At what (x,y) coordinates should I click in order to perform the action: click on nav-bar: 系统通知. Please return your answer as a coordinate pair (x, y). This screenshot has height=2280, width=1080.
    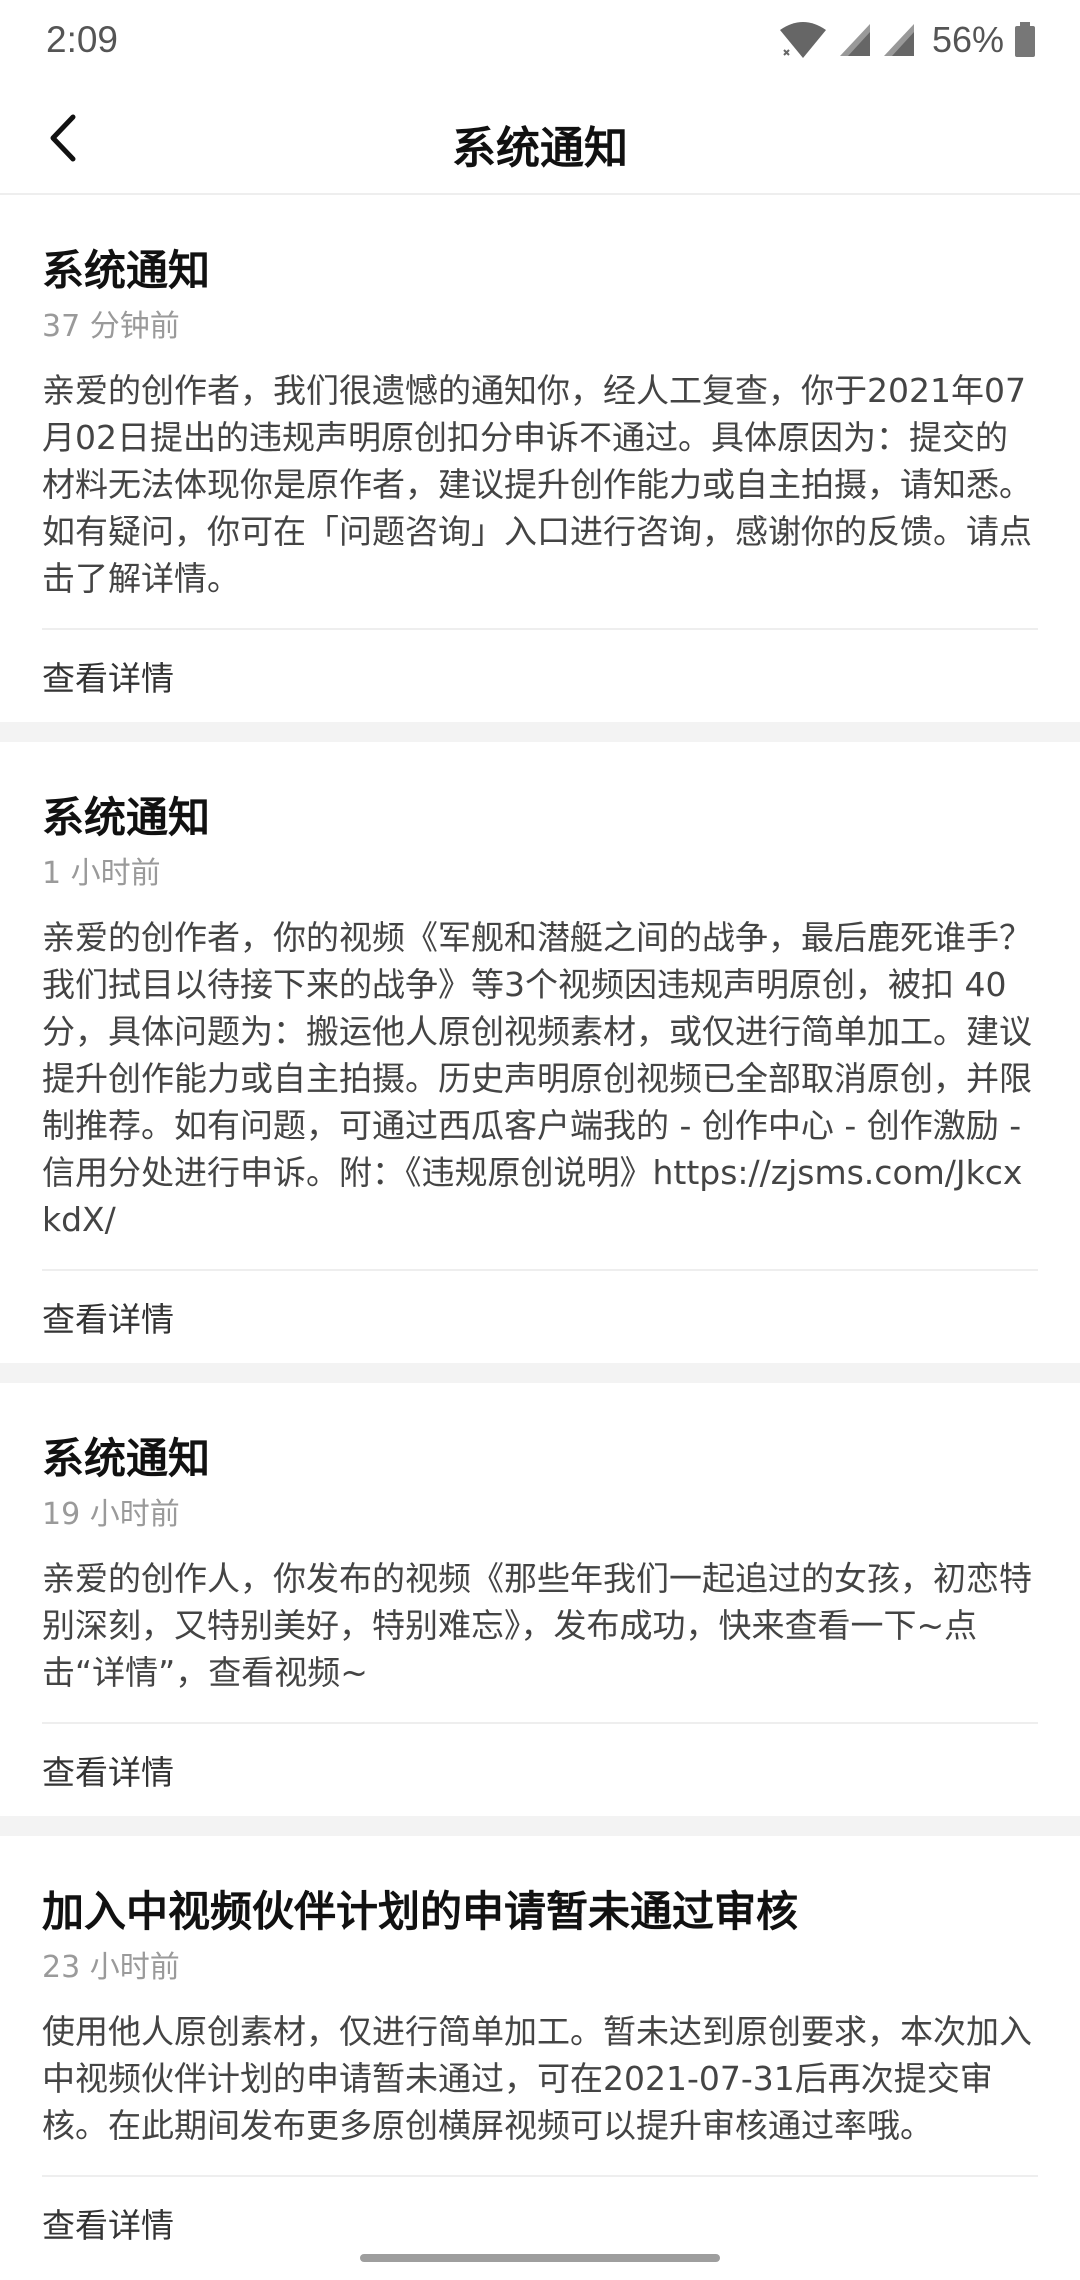
    Looking at the image, I should click on (540, 137).